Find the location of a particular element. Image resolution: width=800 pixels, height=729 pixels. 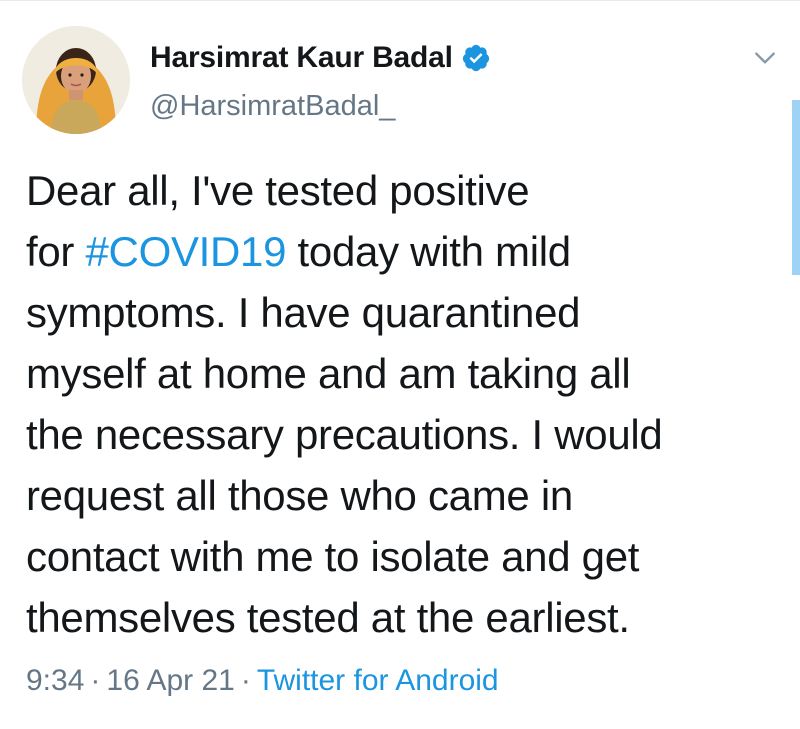

tweet-text-line: symptoms. I have quarantined is located at coordinates (406, 312).